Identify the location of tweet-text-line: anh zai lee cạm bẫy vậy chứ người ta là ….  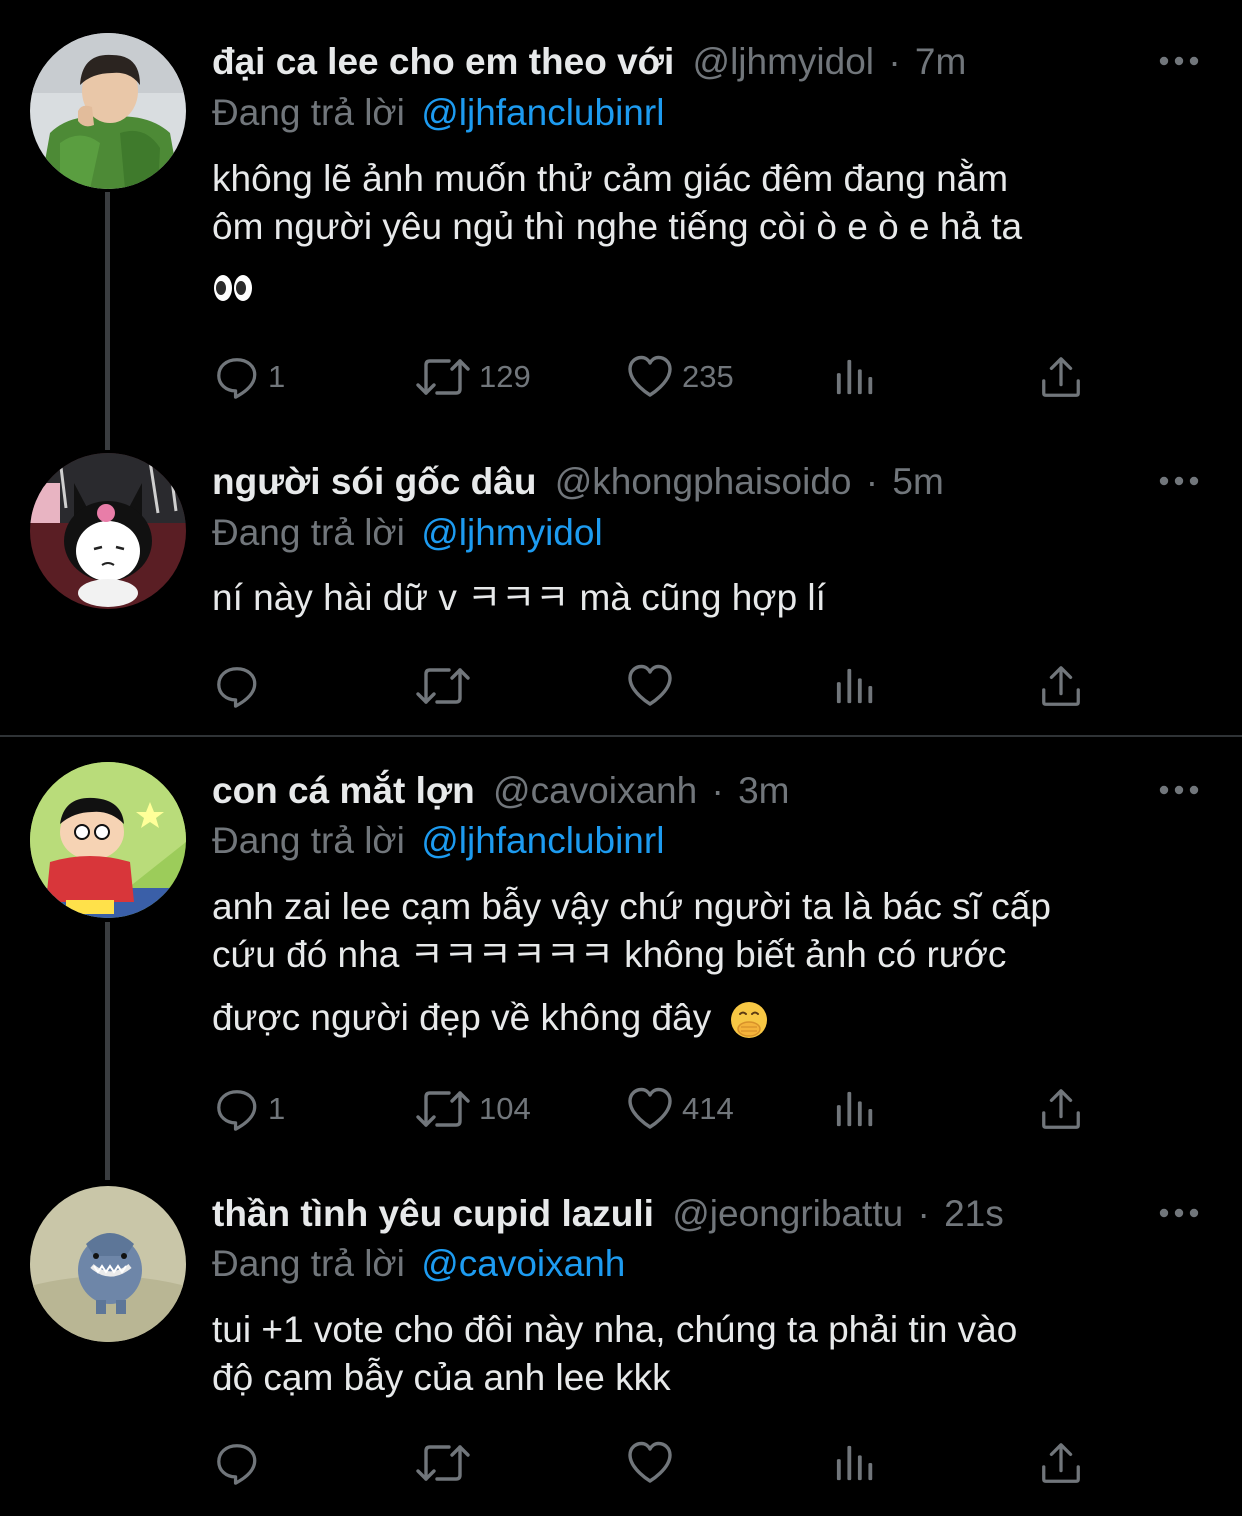
(631, 906).